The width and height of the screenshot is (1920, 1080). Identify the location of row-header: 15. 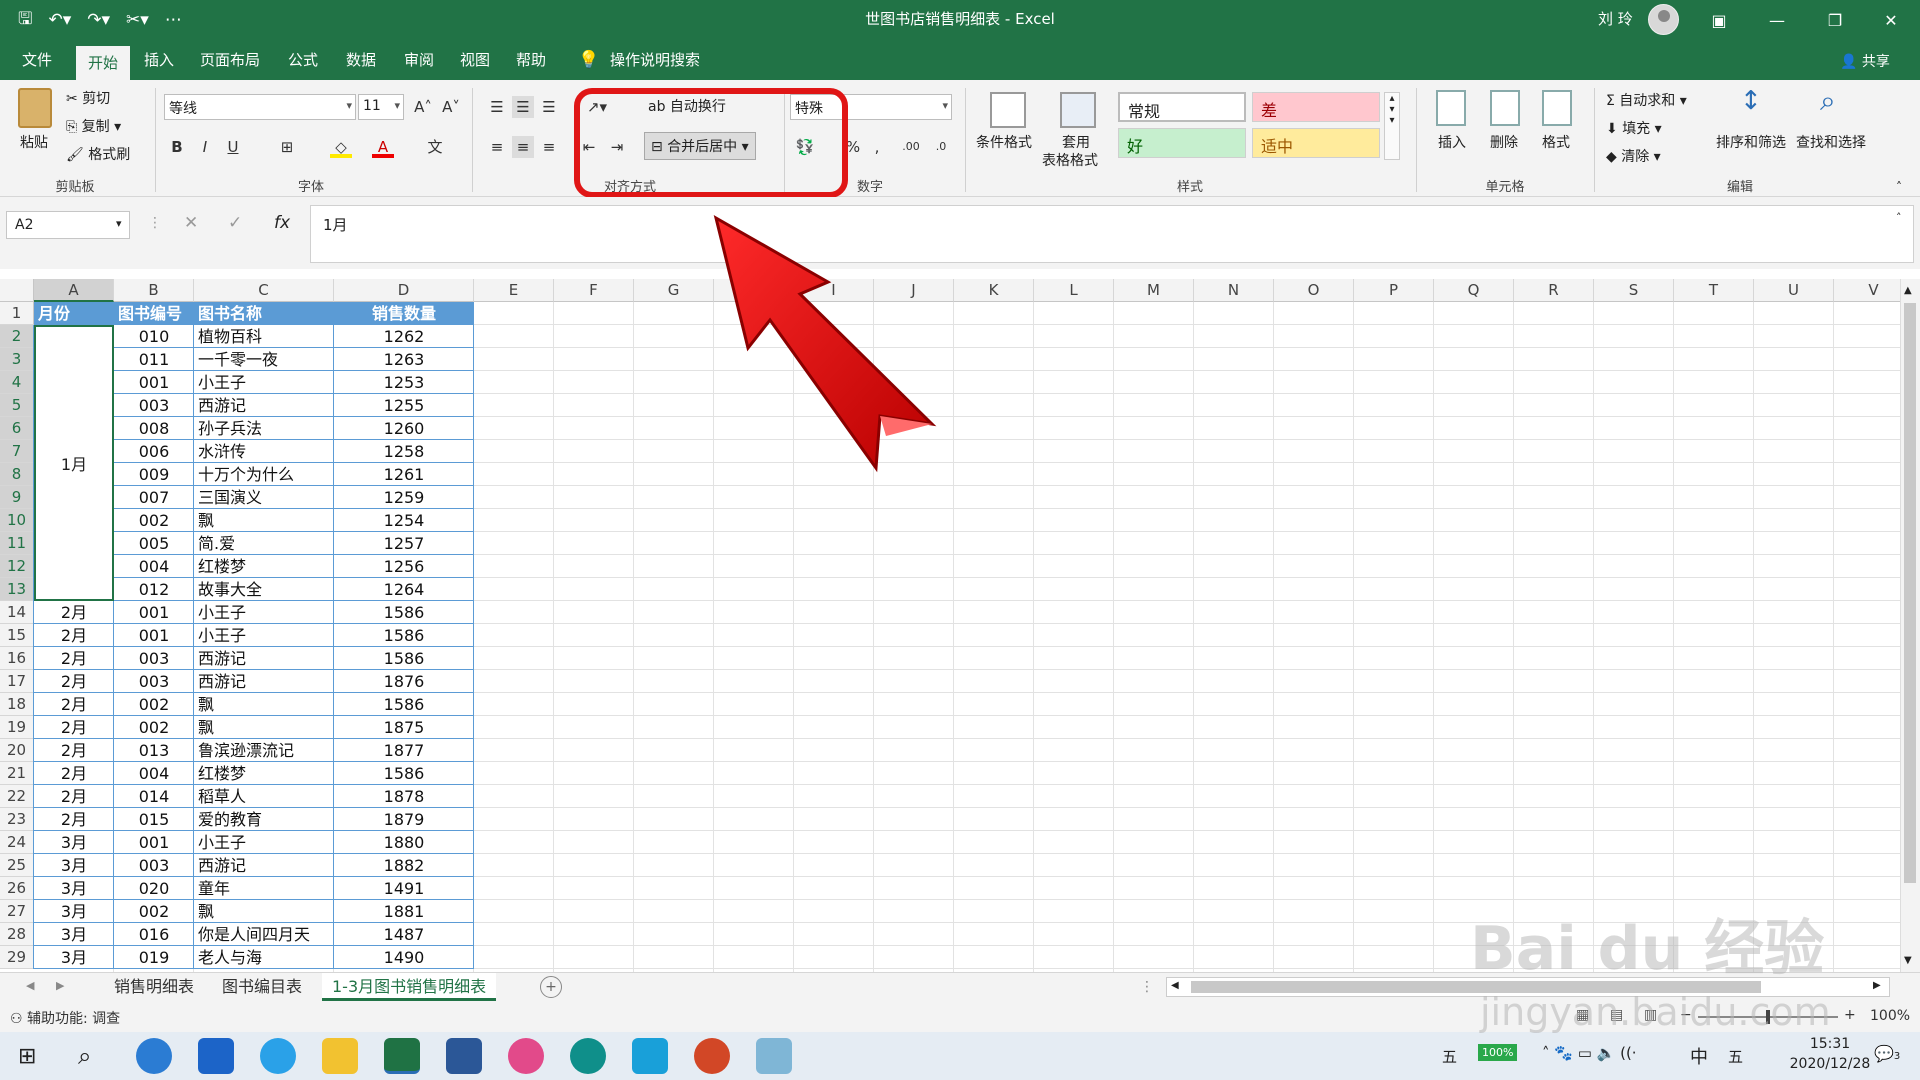
(17, 635).